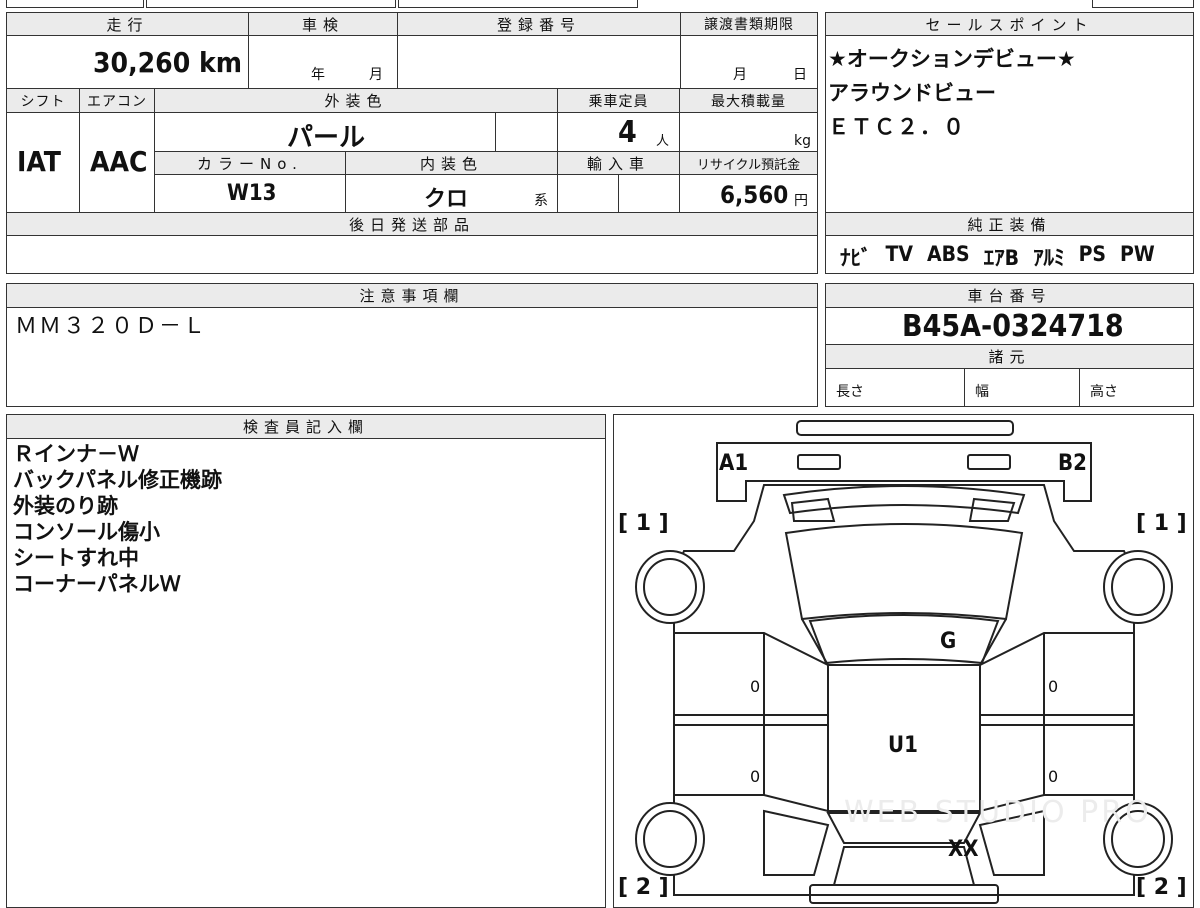  I want to click on equip-tv: TV, so click(899, 254).